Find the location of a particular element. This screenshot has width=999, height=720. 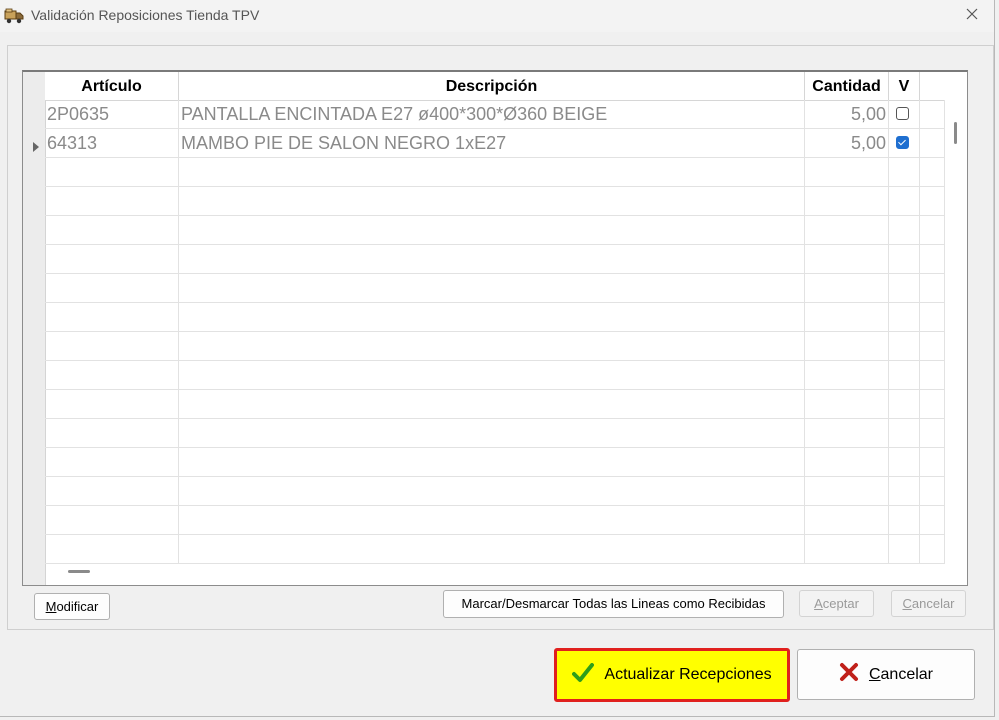

vertical-scroll-thumb is located at coordinates (955, 133).